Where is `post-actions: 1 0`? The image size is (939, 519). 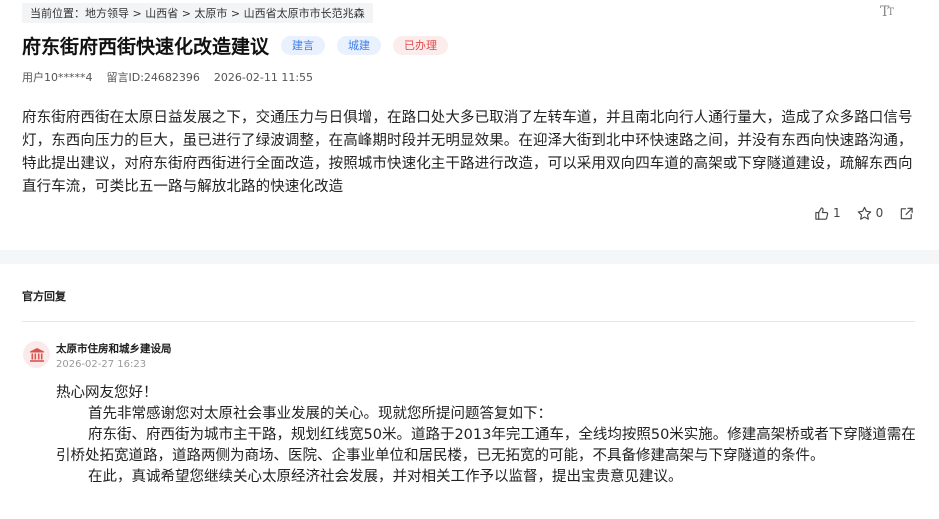 post-actions: 1 0 is located at coordinates (866, 213).